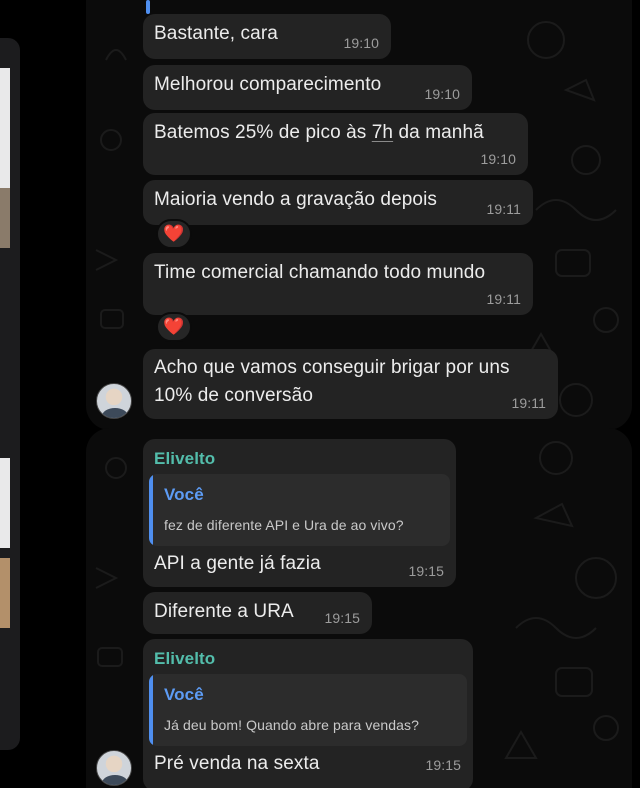  I want to click on message-bubble: Maioria vendo a gravação depois 19:11, so click(338, 202).